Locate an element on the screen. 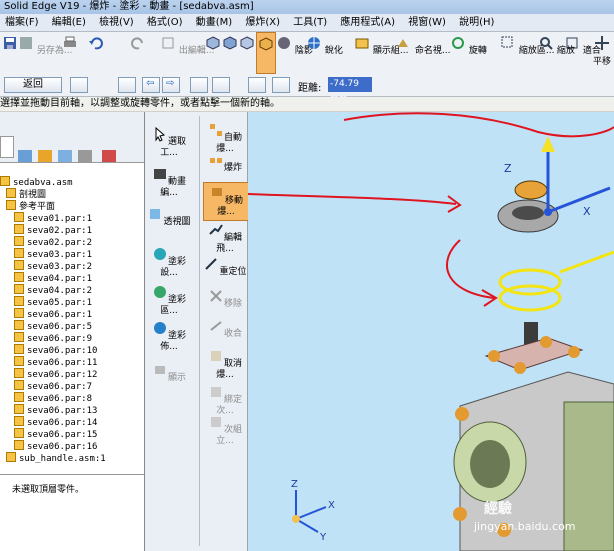 This screenshot has width=614, height=551. tree-item-label: seva06.par:8 is located at coordinates (60, 399).